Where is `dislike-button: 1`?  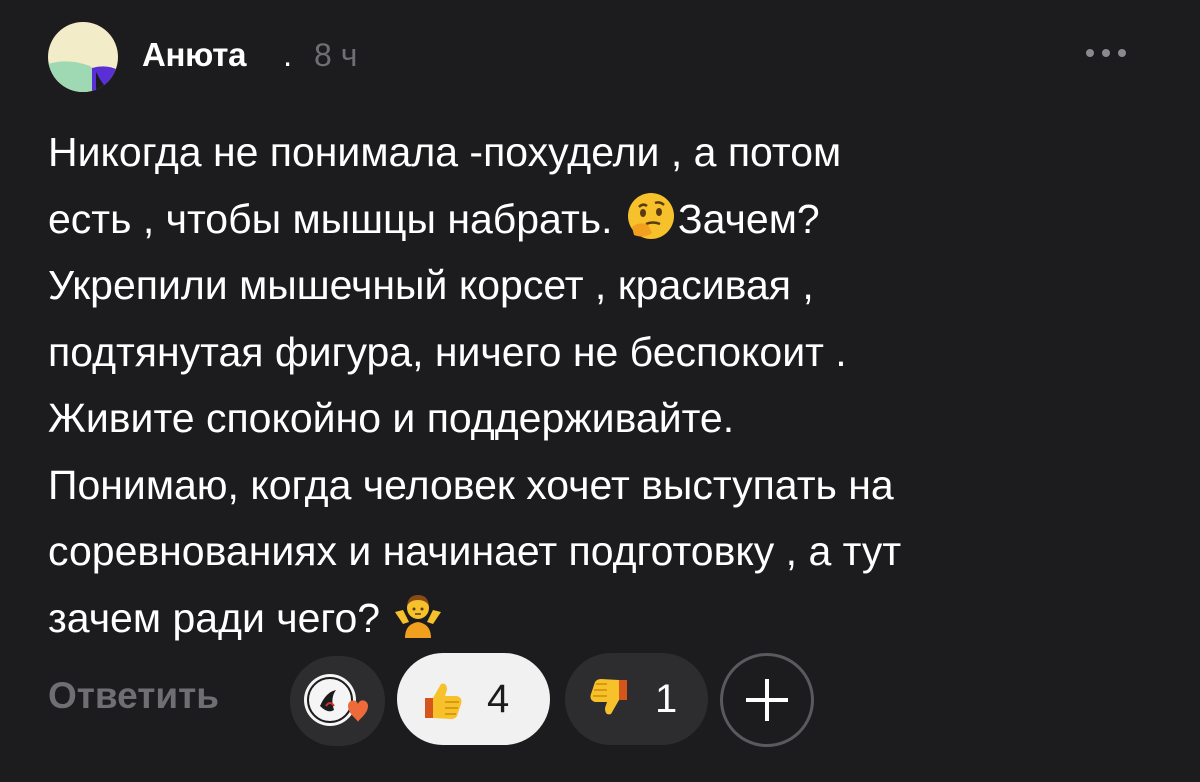 dislike-button: 1 is located at coordinates (636, 699).